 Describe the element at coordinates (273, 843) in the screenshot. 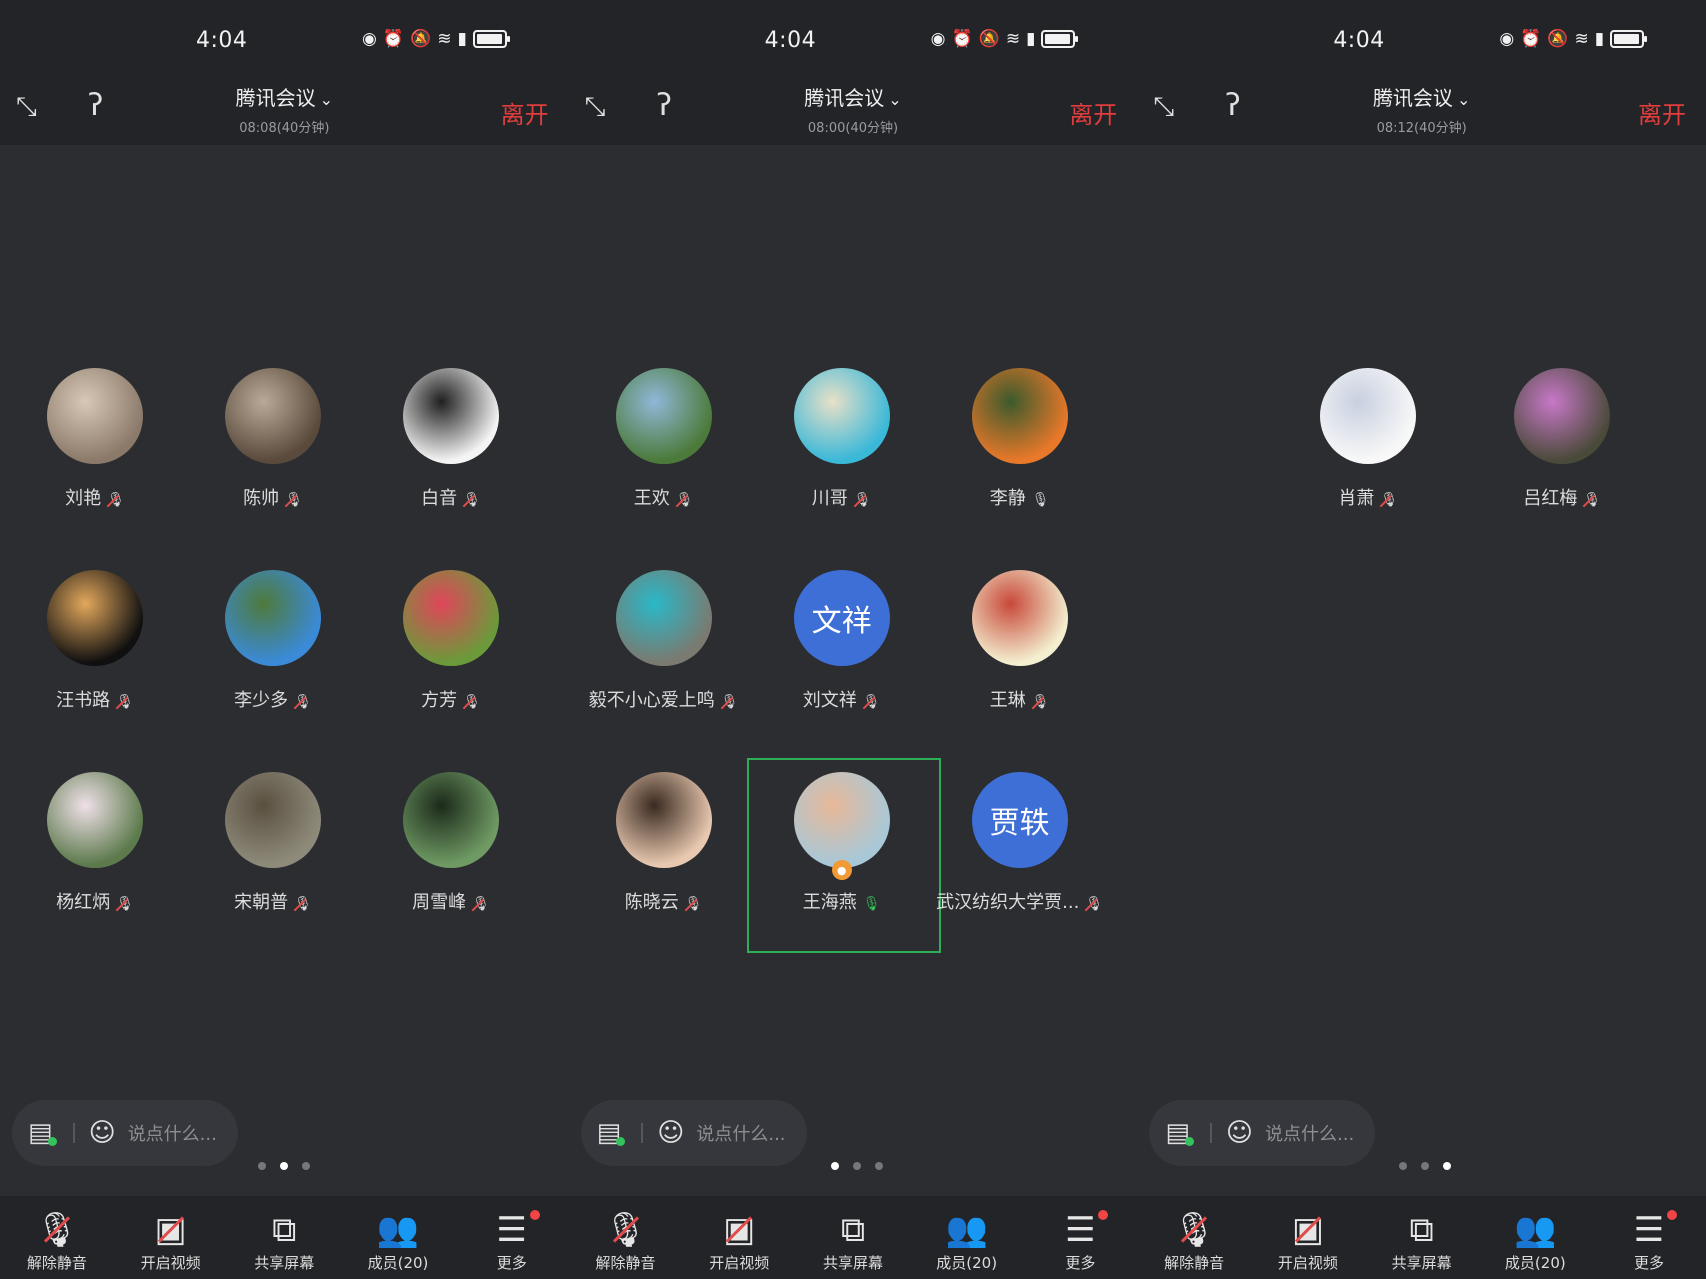

I see `participant-tile: 宋朝普 🎙` at that location.